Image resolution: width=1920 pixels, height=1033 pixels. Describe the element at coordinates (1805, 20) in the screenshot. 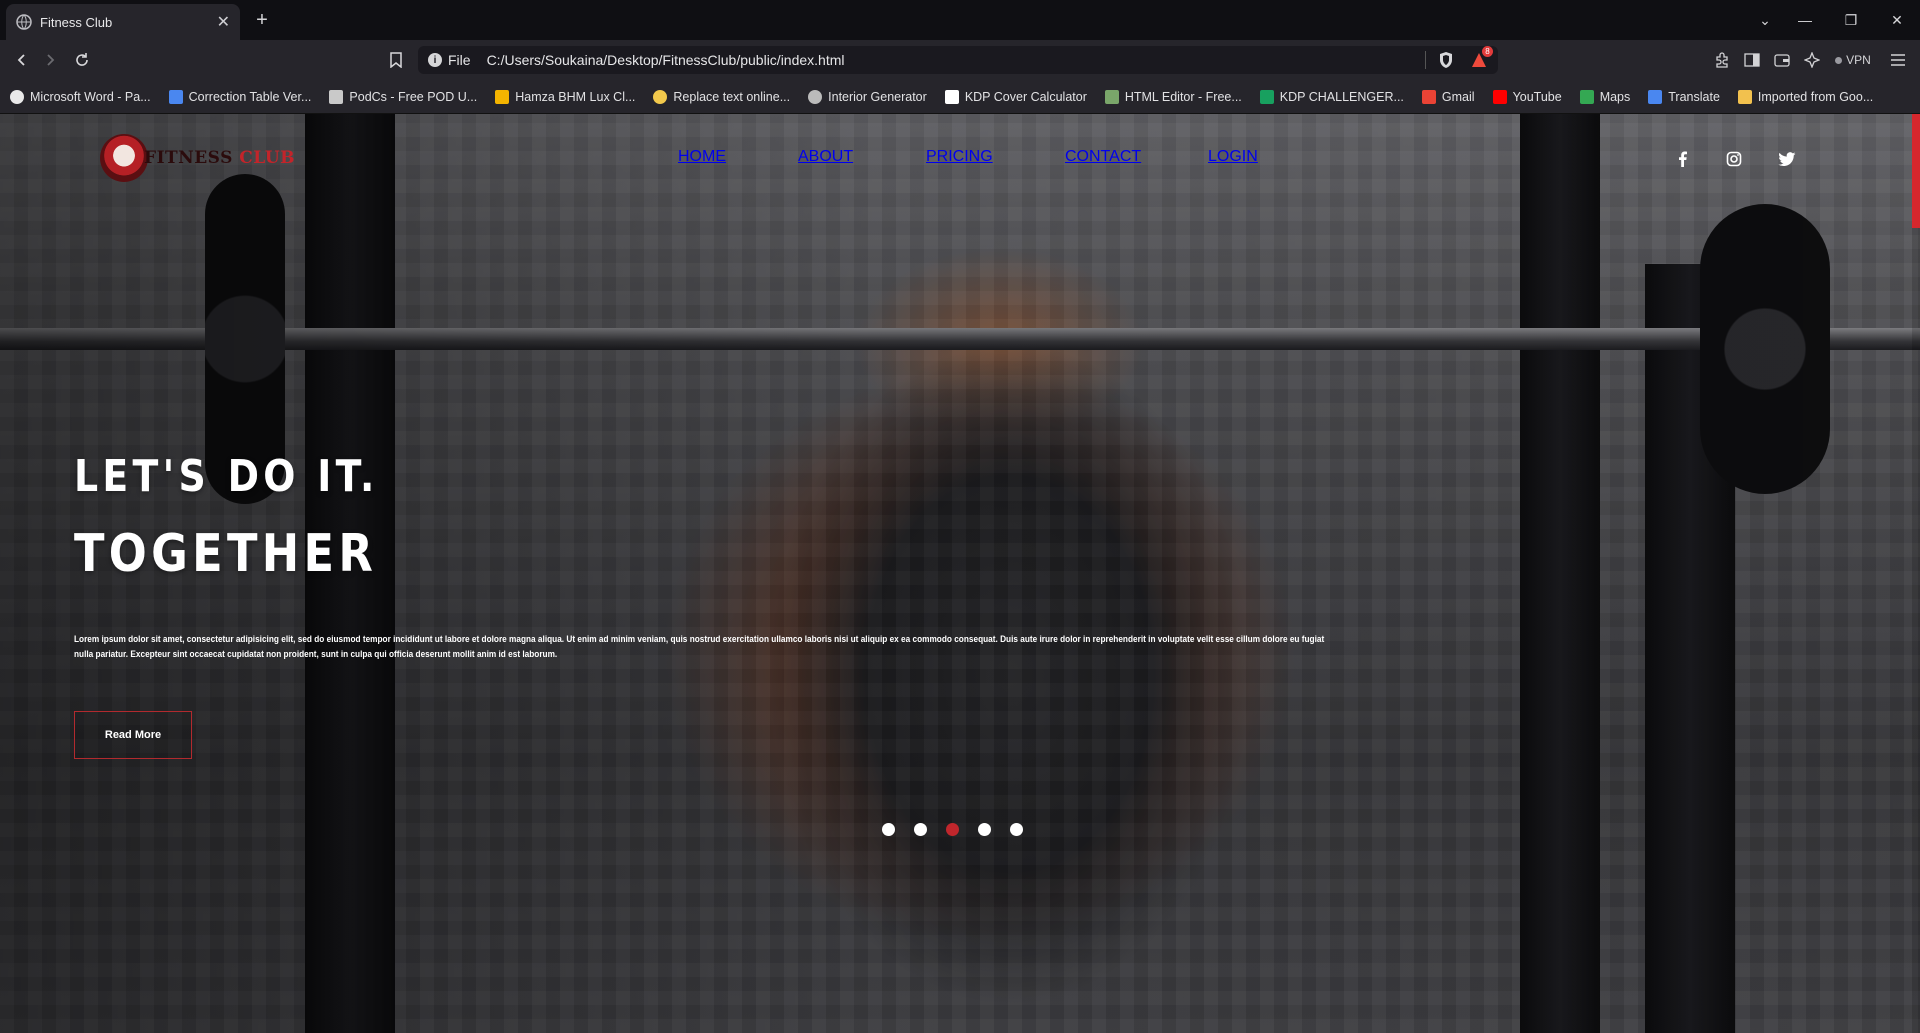

I see `minimize-button: —` at that location.